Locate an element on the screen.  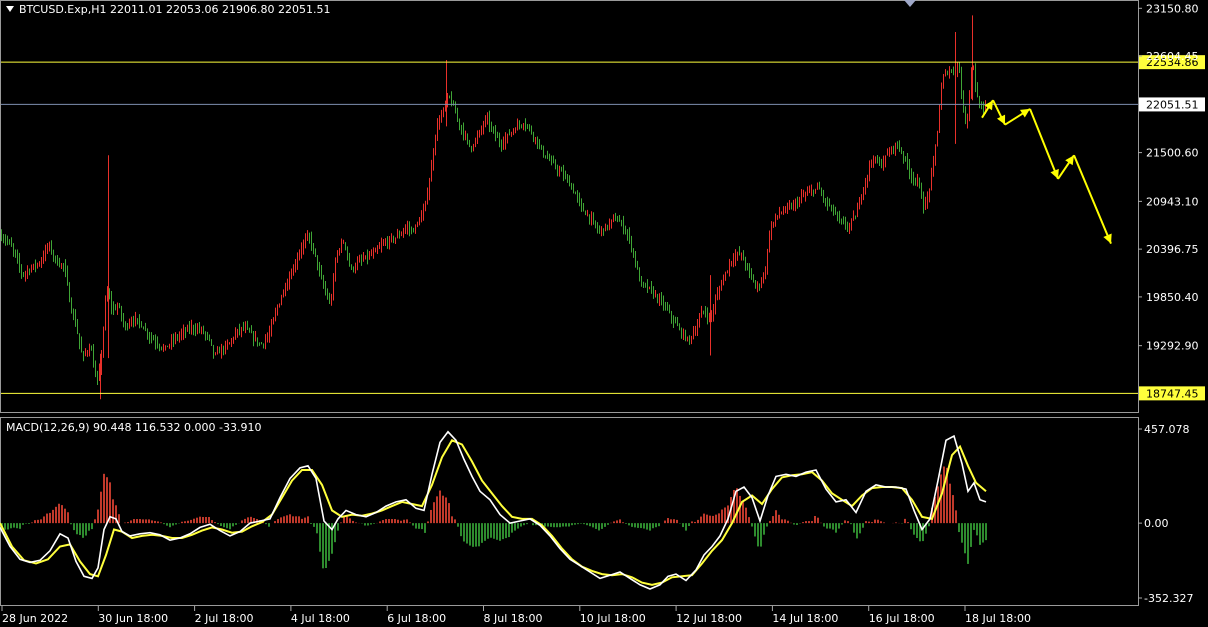
price-tick-label: 20943.10 is located at coordinates (1172, 201).